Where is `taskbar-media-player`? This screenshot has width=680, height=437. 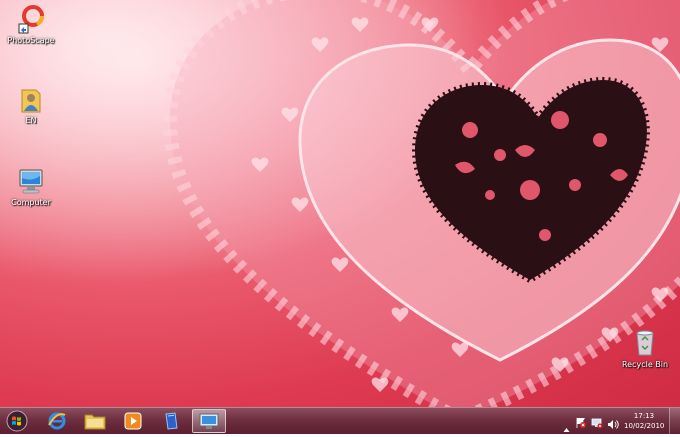
taskbar-media-player is located at coordinates (133, 421).